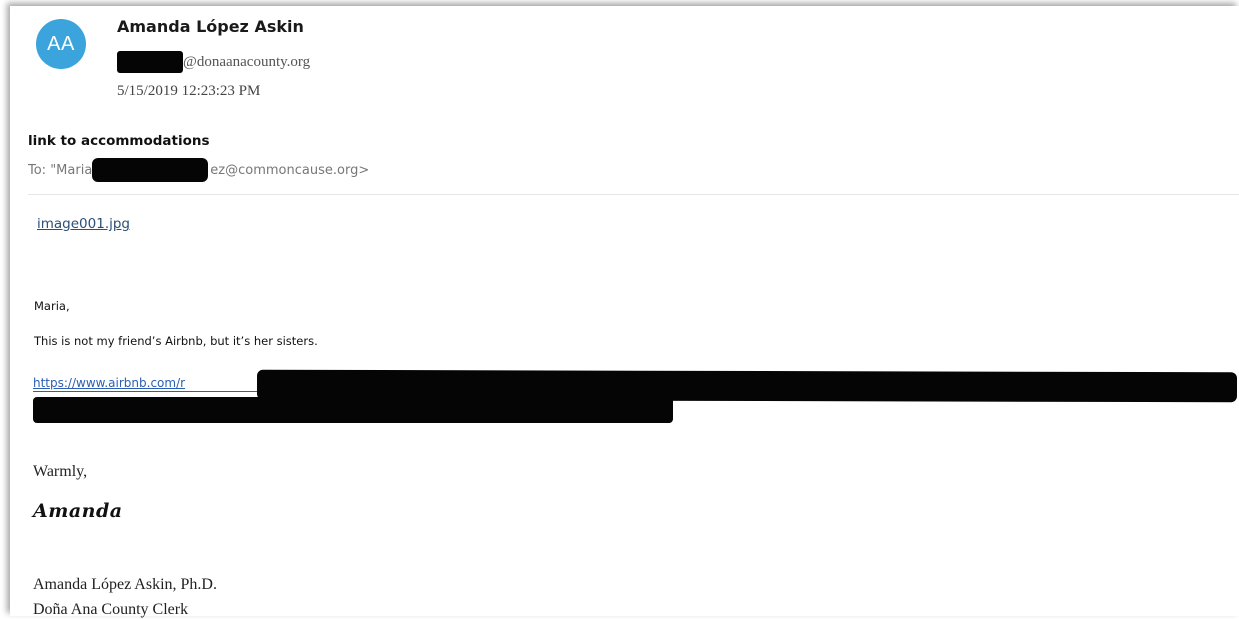 The width and height of the screenshot is (1239, 619). I want to click on avatar-initials: AA, so click(61, 43).